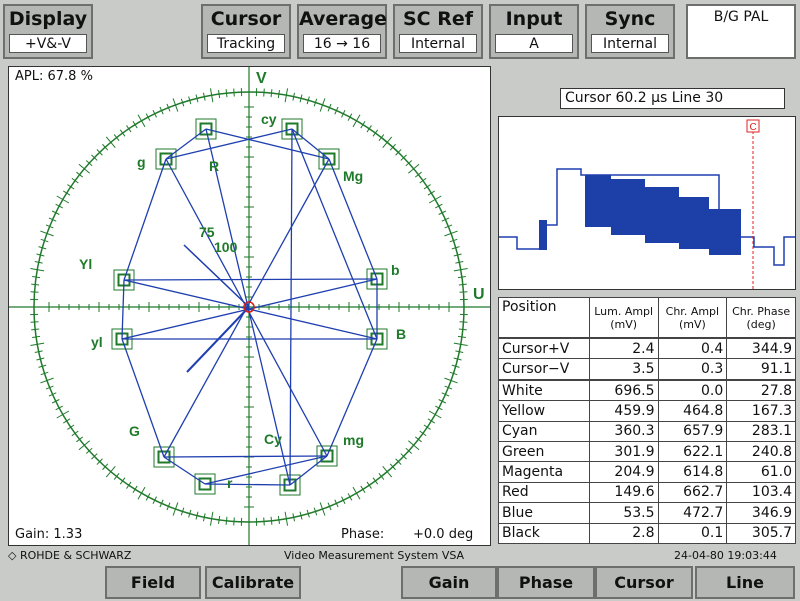 The image size is (800, 601). I want to click on display-button: Display +V&-V, so click(48, 31).